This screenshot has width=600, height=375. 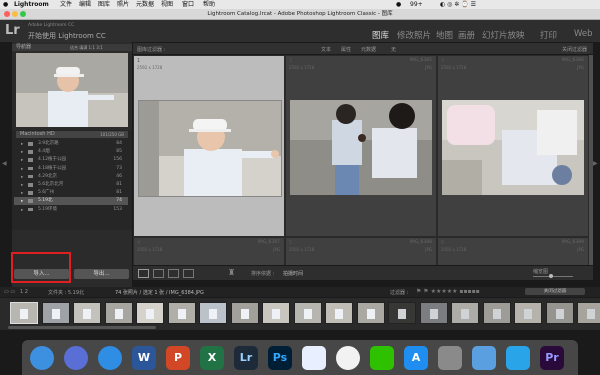 I want to click on menu-edit: 编辑, so click(x=85, y=4).